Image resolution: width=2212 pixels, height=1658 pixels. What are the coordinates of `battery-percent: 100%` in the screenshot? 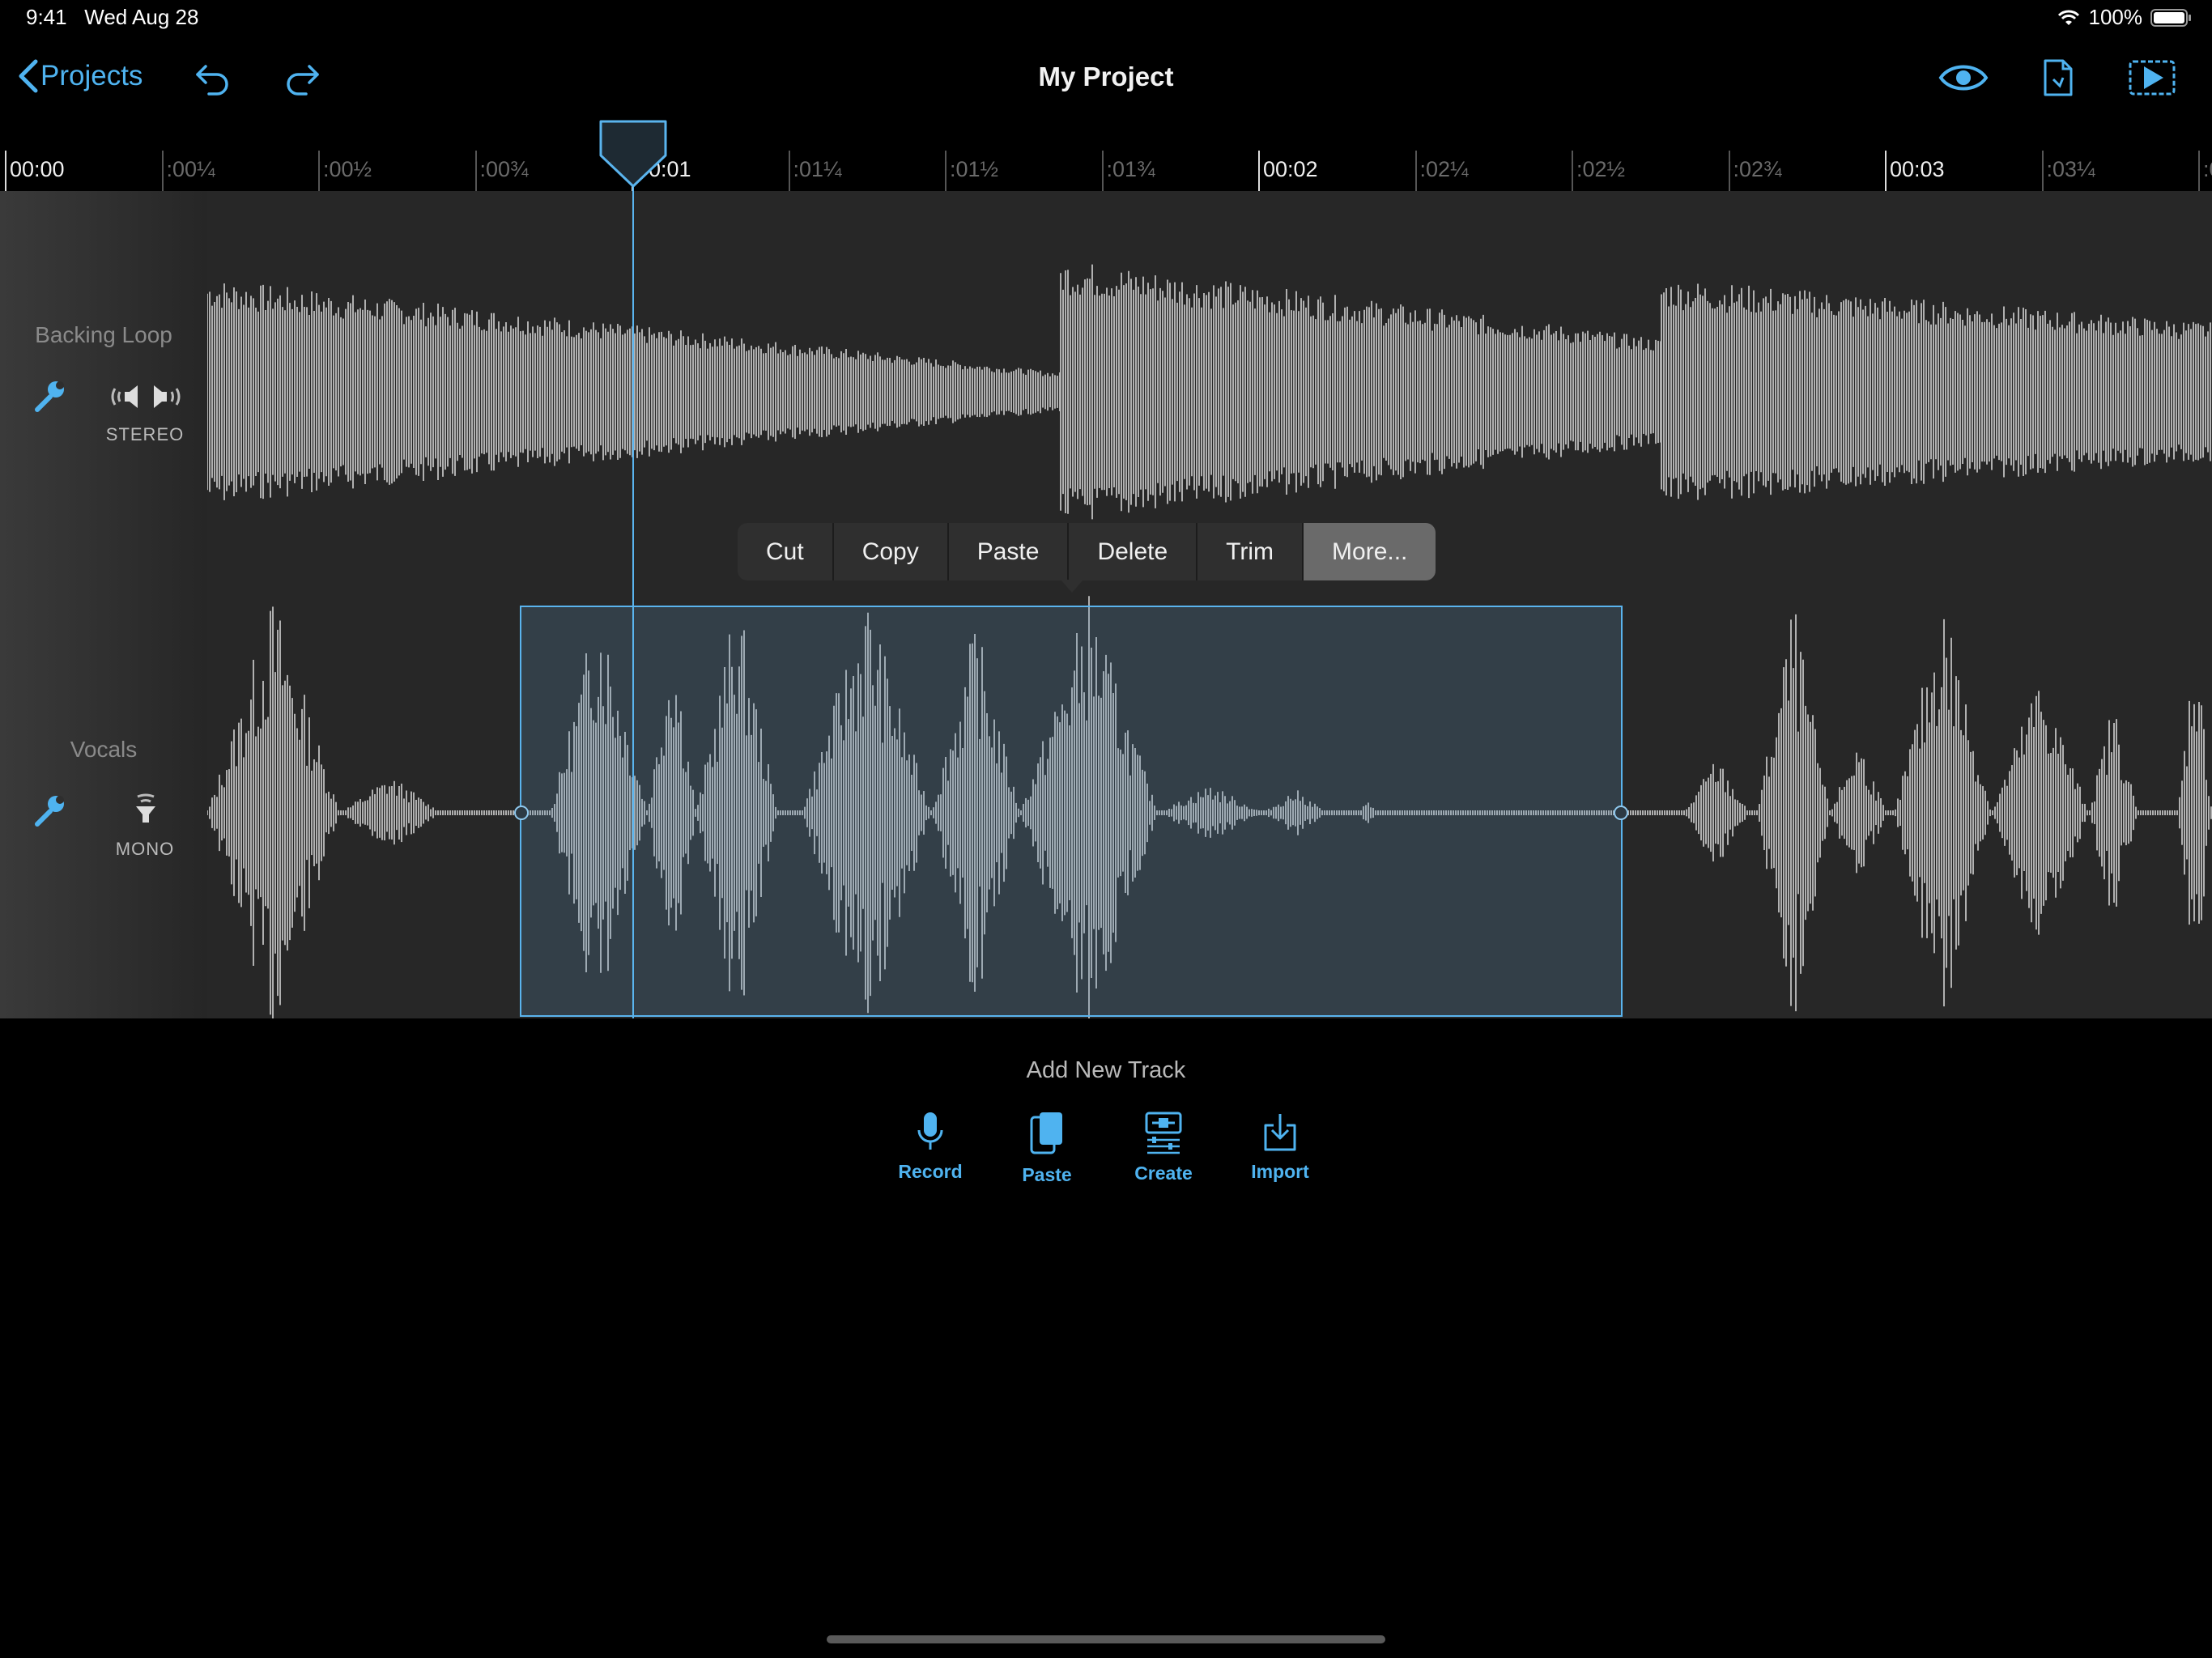 It's located at (2115, 17).